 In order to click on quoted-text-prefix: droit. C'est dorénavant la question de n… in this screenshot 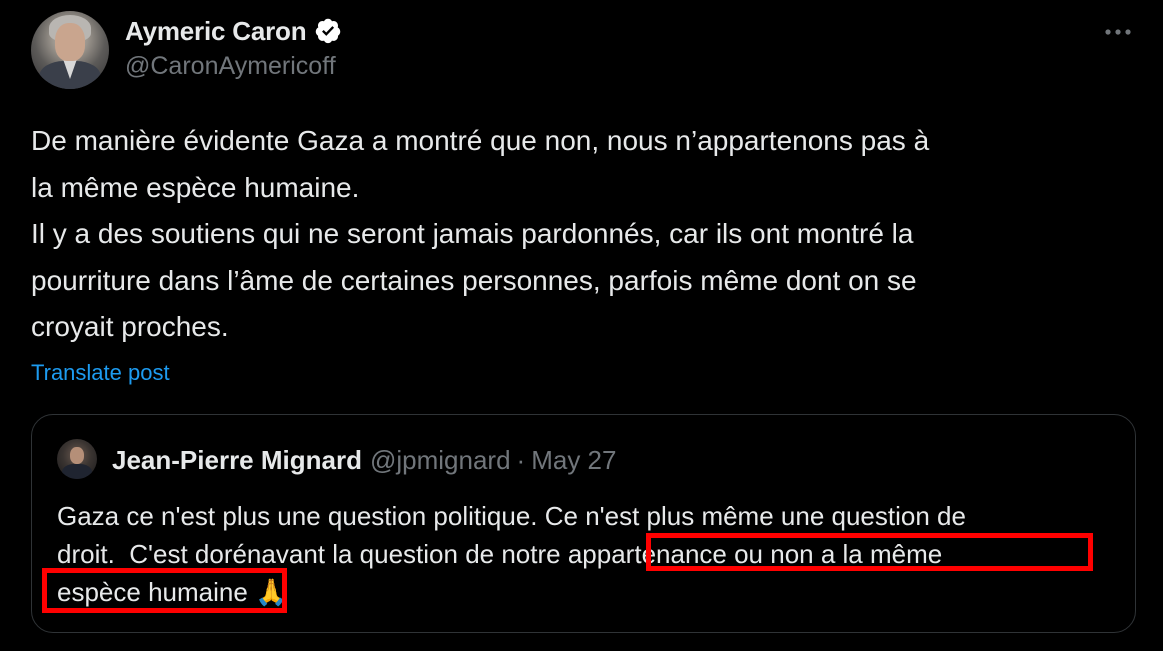, I will do `click(312, 554)`.